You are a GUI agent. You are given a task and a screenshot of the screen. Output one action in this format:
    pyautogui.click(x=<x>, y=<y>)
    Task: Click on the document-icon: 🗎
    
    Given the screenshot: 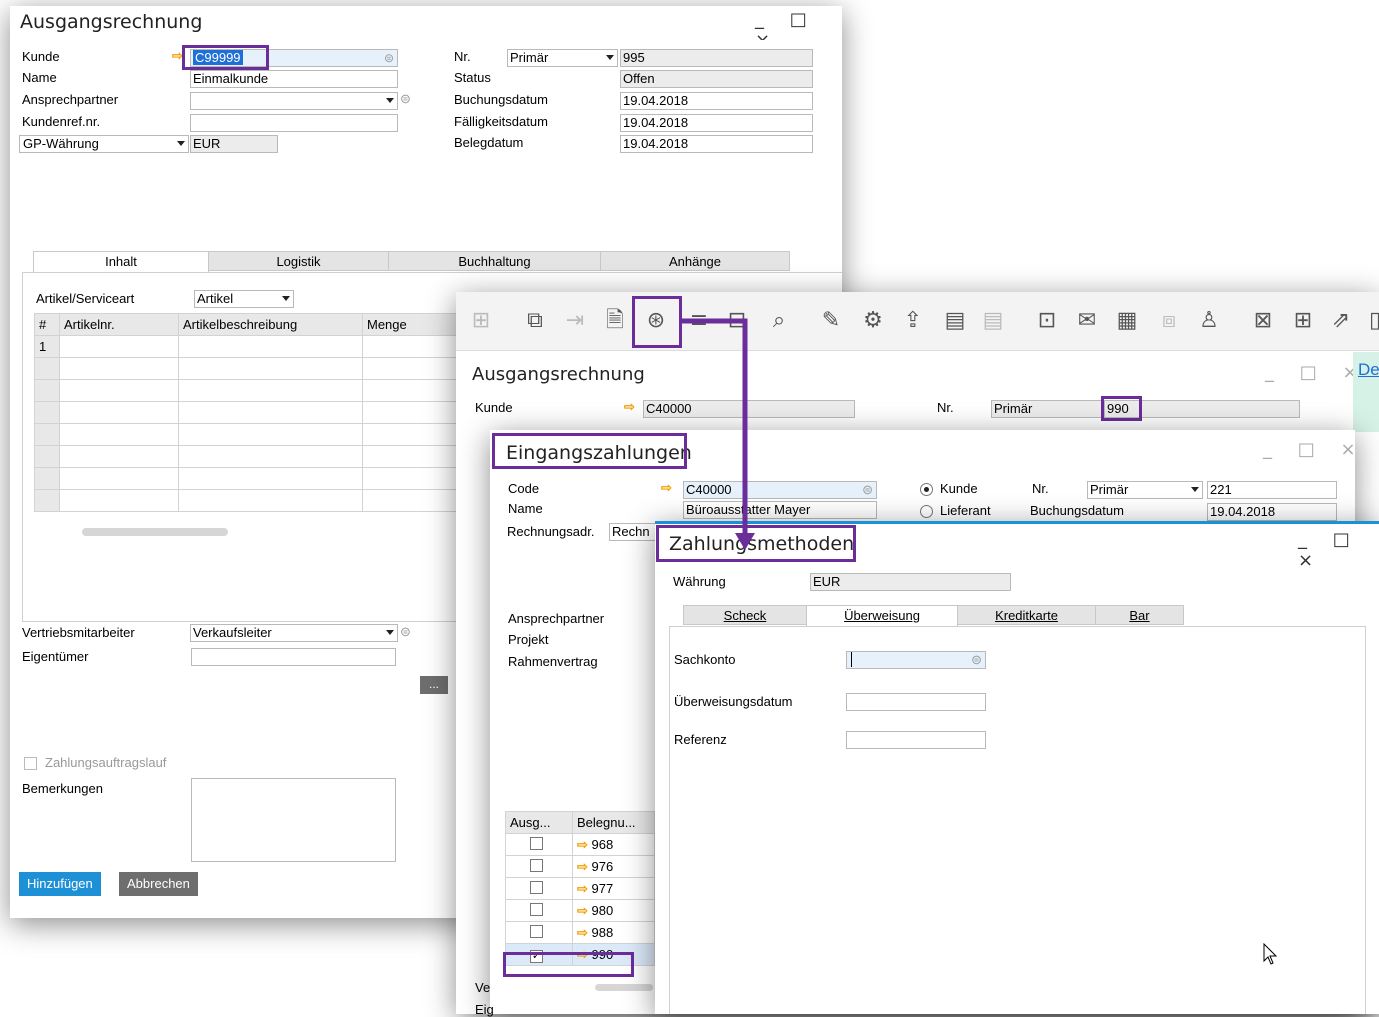 What is the action you would take?
    pyautogui.click(x=615, y=321)
    